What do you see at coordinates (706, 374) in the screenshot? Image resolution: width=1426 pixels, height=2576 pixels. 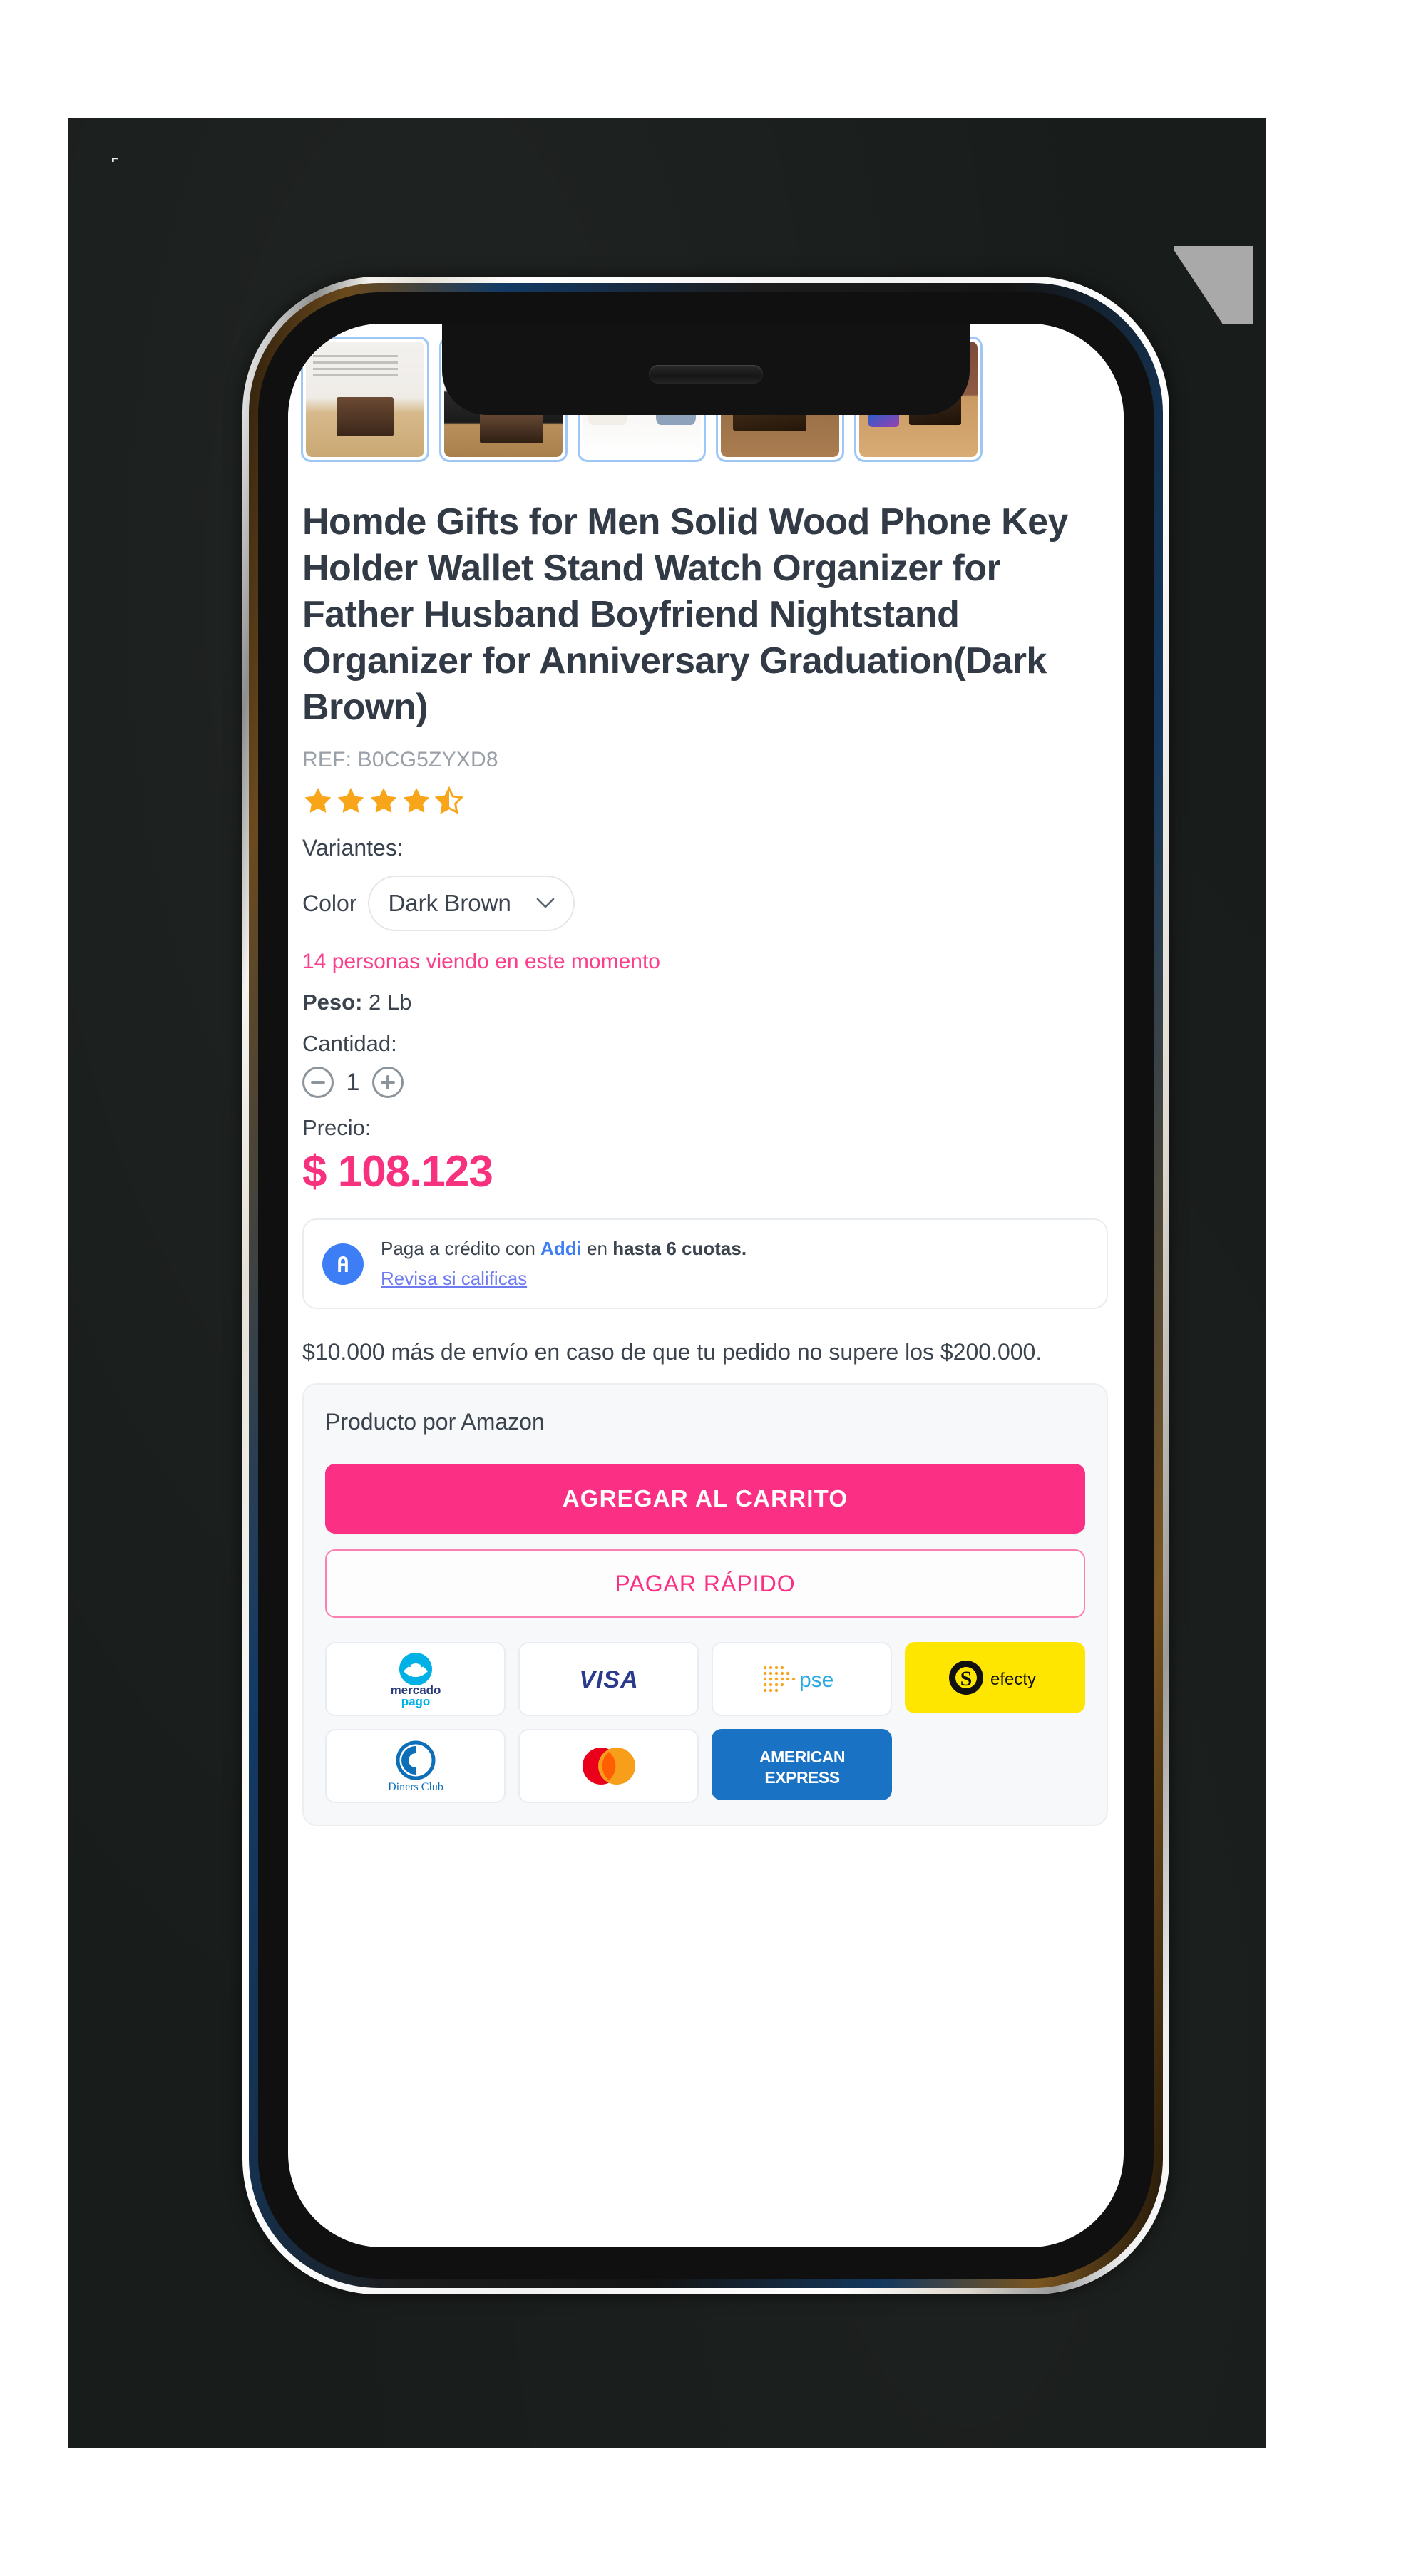 I see `earpiece-speaker` at bounding box center [706, 374].